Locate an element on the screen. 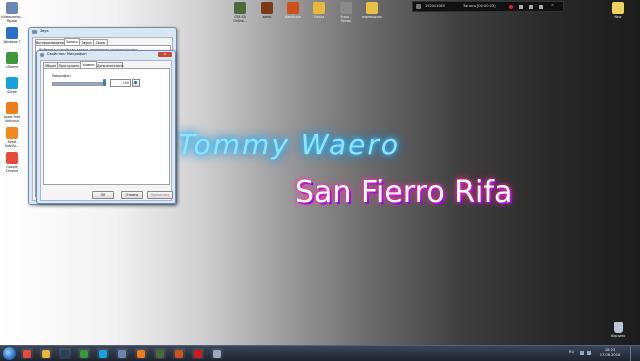 The height and width of the screenshot is (361, 640). desktop-icon-left-label-4: Avast Free Antivirus is located at coordinates (12, 119).